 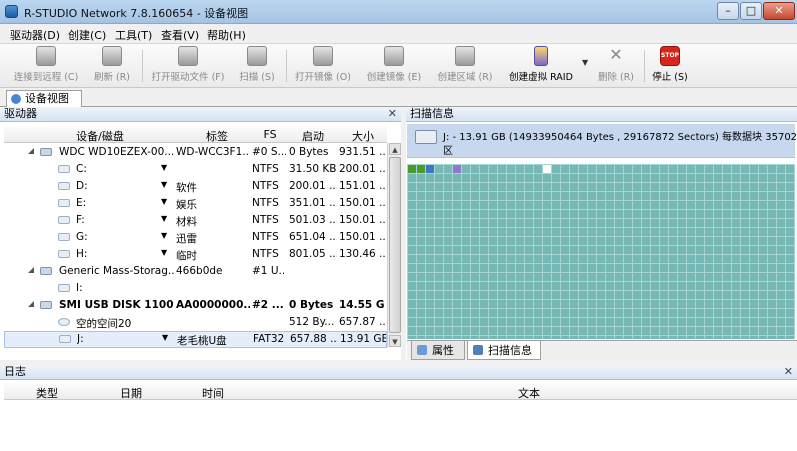 What do you see at coordinates (226, 35) in the screenshot?
I see `menu-help: 帮助(H)` at bounding box center [226, 35].